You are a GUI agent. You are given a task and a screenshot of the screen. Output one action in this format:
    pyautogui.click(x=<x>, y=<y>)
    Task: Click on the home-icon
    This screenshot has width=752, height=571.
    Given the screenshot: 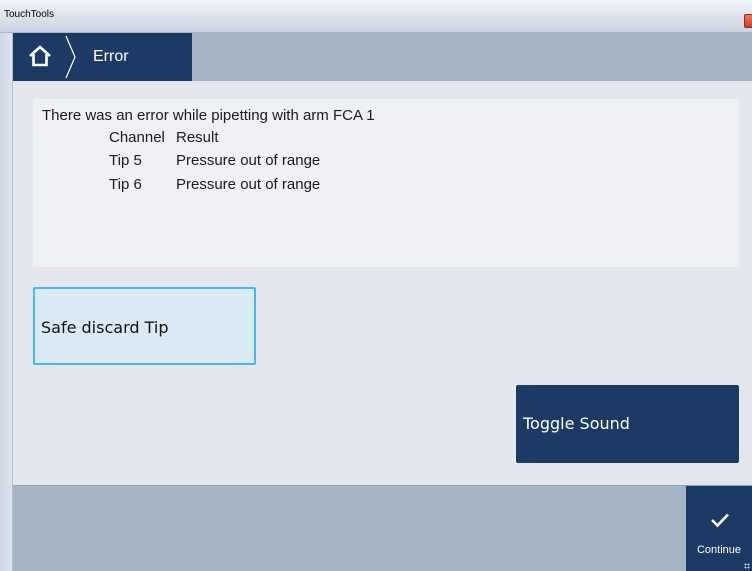 What is the action you would take?
    pyautogui.click(x=40, y=56)
    